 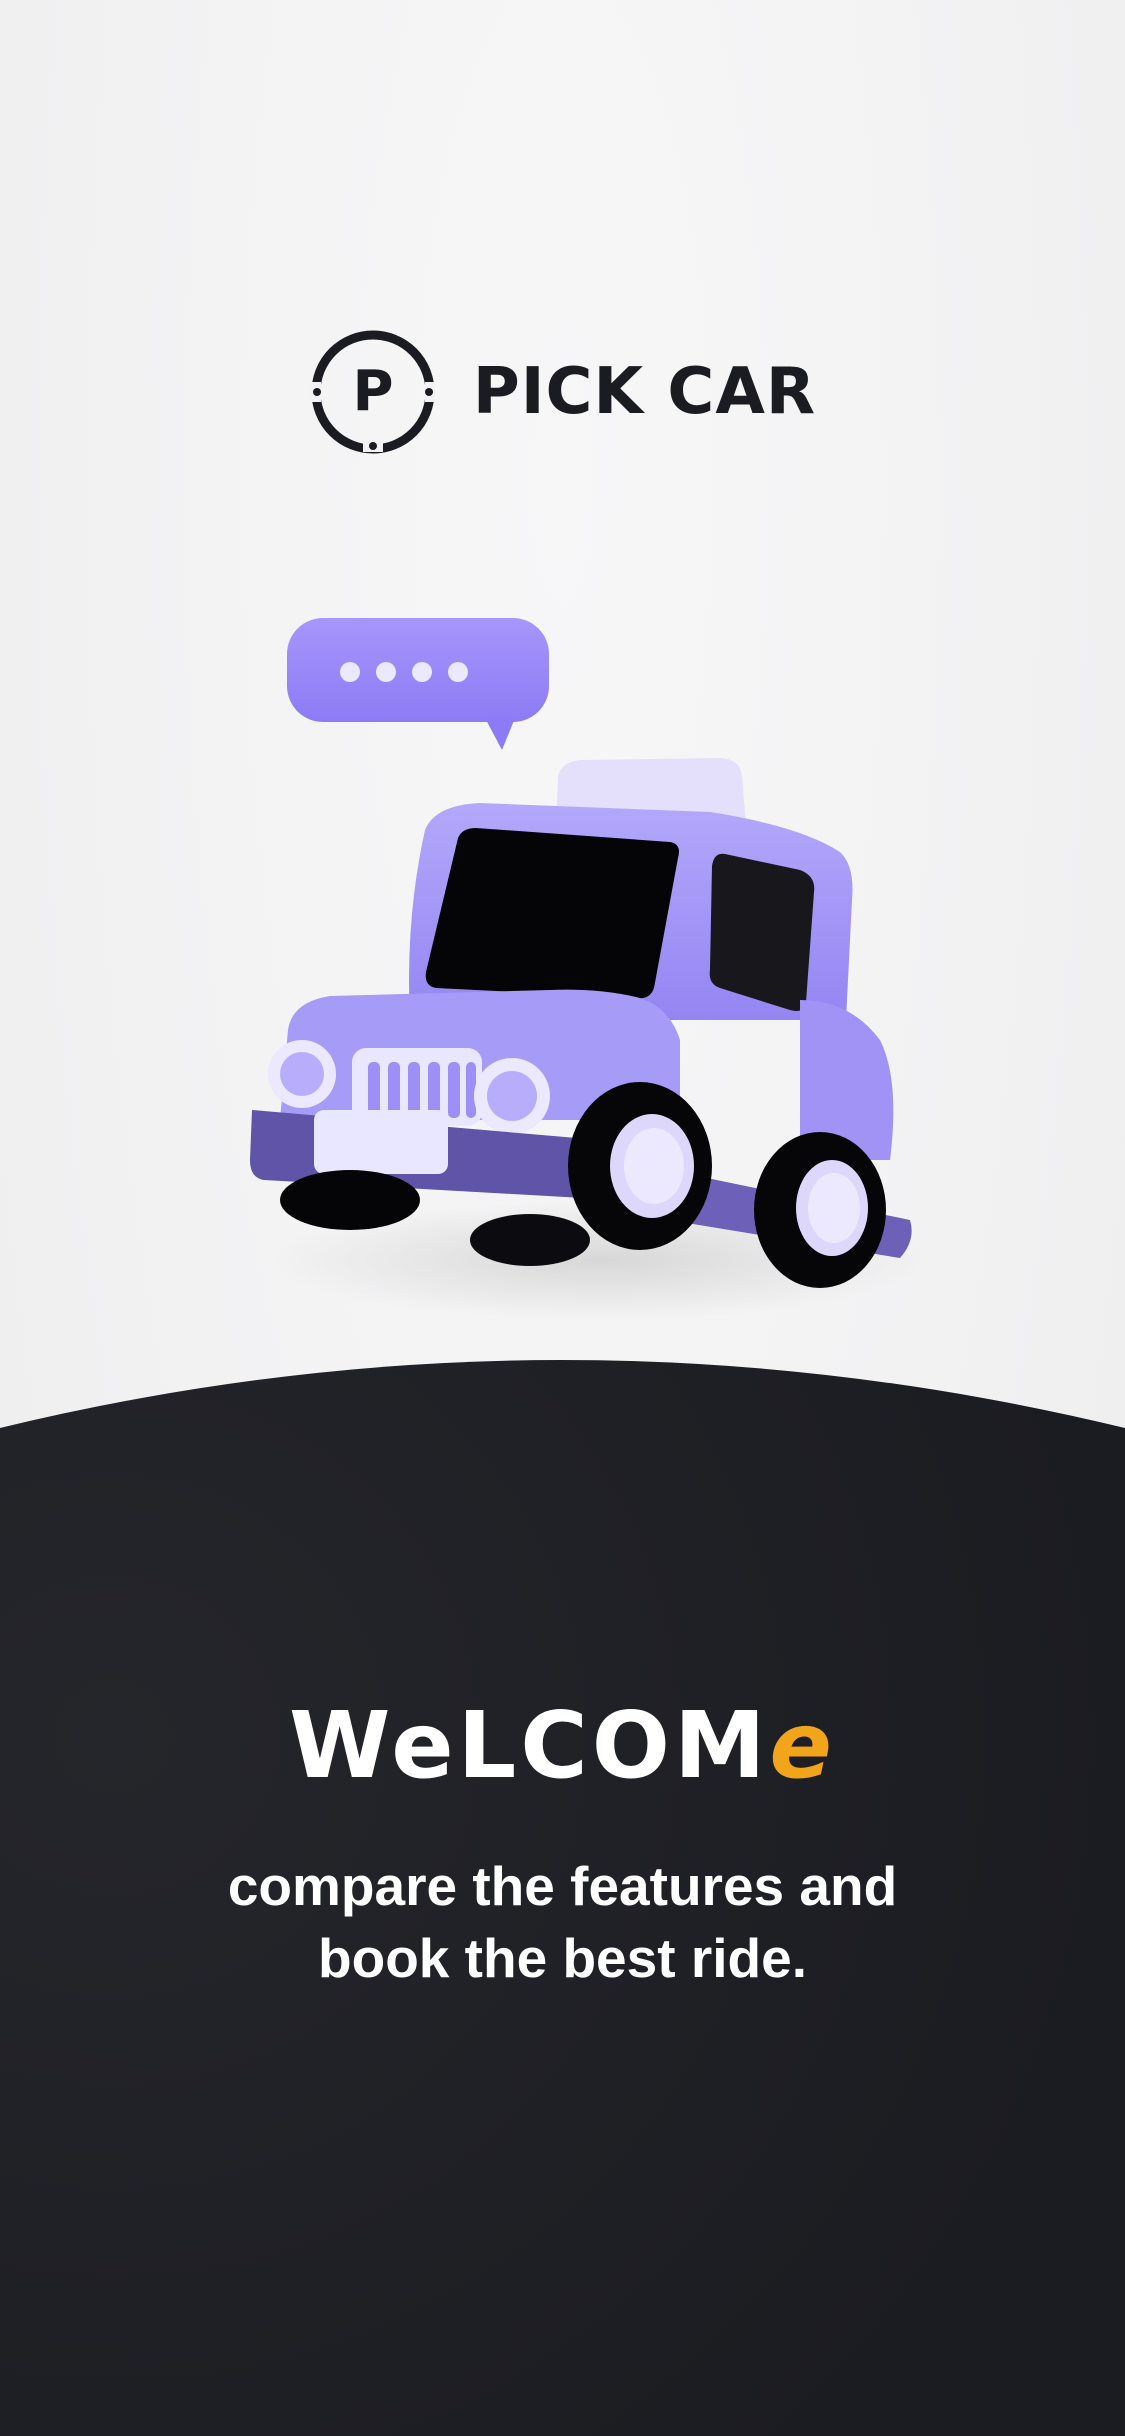 What do you see at coordinates (529, 1745) in the screenshot?
I see `welcome-title-main: WeLCOM` at bounding box center [529, 1745].